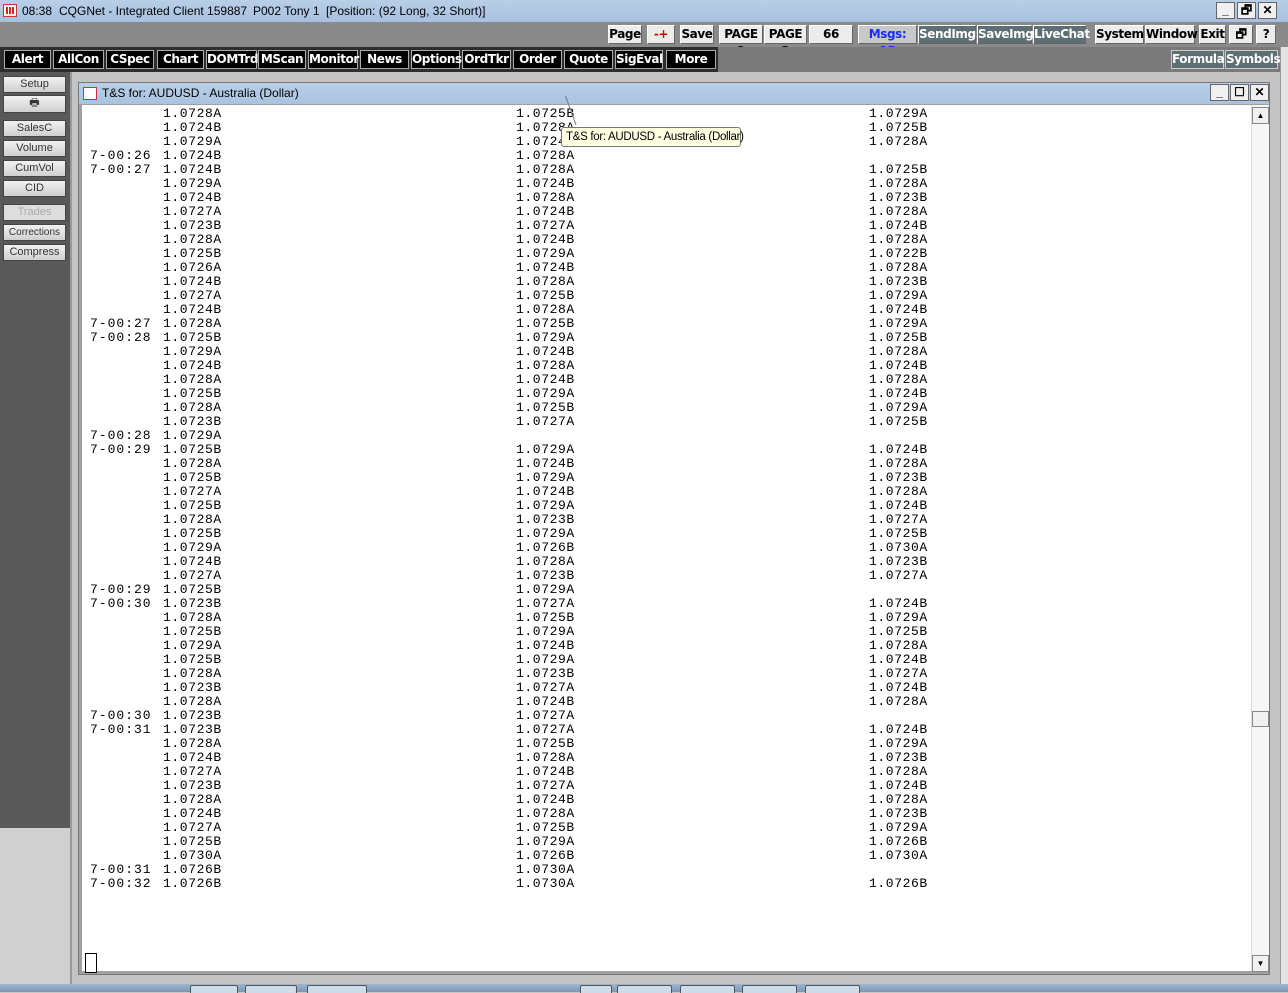  Describe the element at coordinates (1198, 59) in the screenshot. I see `formula-button: Formula` at that location.